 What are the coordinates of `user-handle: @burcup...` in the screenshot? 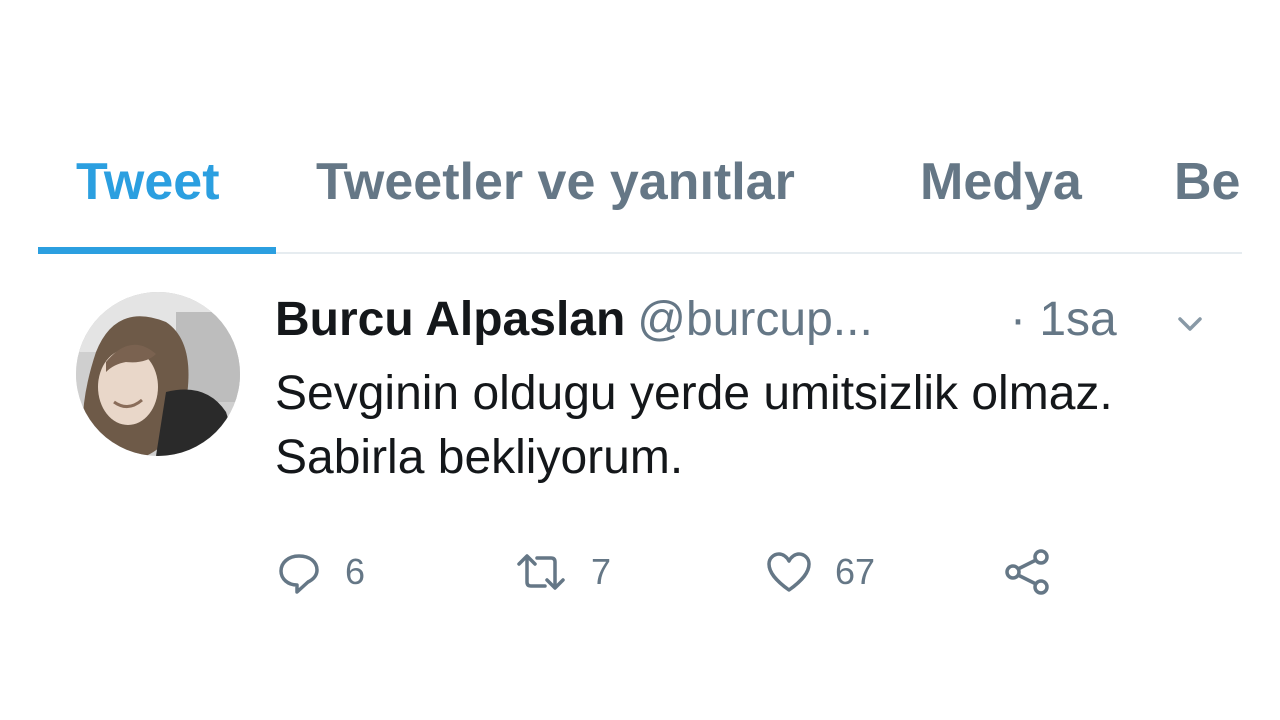 It's located at (755, 319).